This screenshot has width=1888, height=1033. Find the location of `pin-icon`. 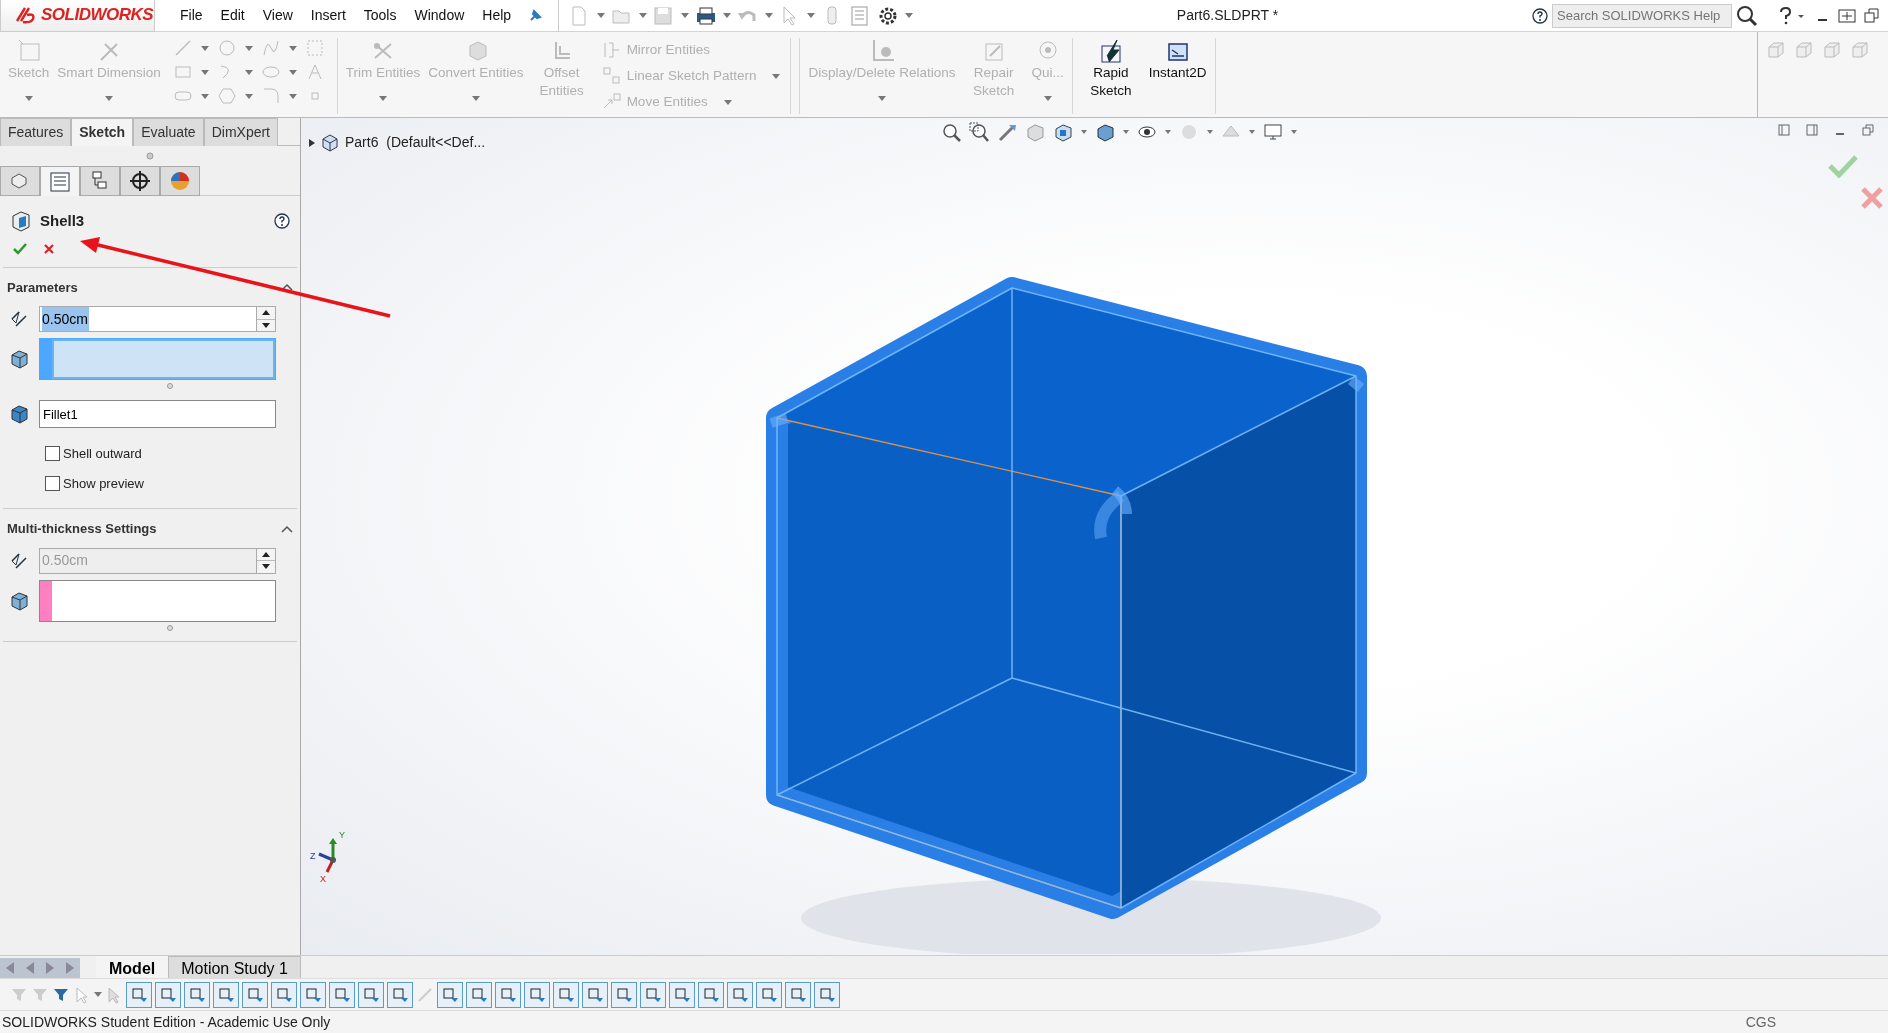

pin-icon is located at coordinates (535, 15).